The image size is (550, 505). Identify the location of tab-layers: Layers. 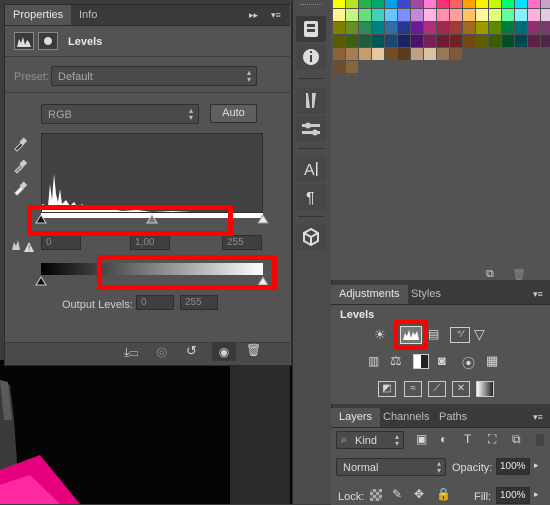
(356, 417).